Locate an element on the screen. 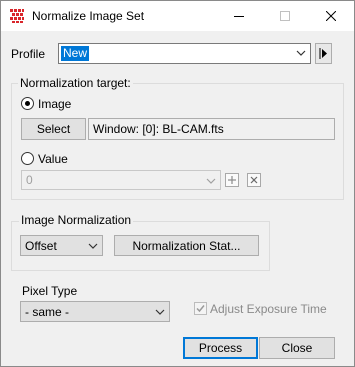 The height and width of the screenshot is (367, 355). value-combobox: 0 is located at coordinates (121, 180).